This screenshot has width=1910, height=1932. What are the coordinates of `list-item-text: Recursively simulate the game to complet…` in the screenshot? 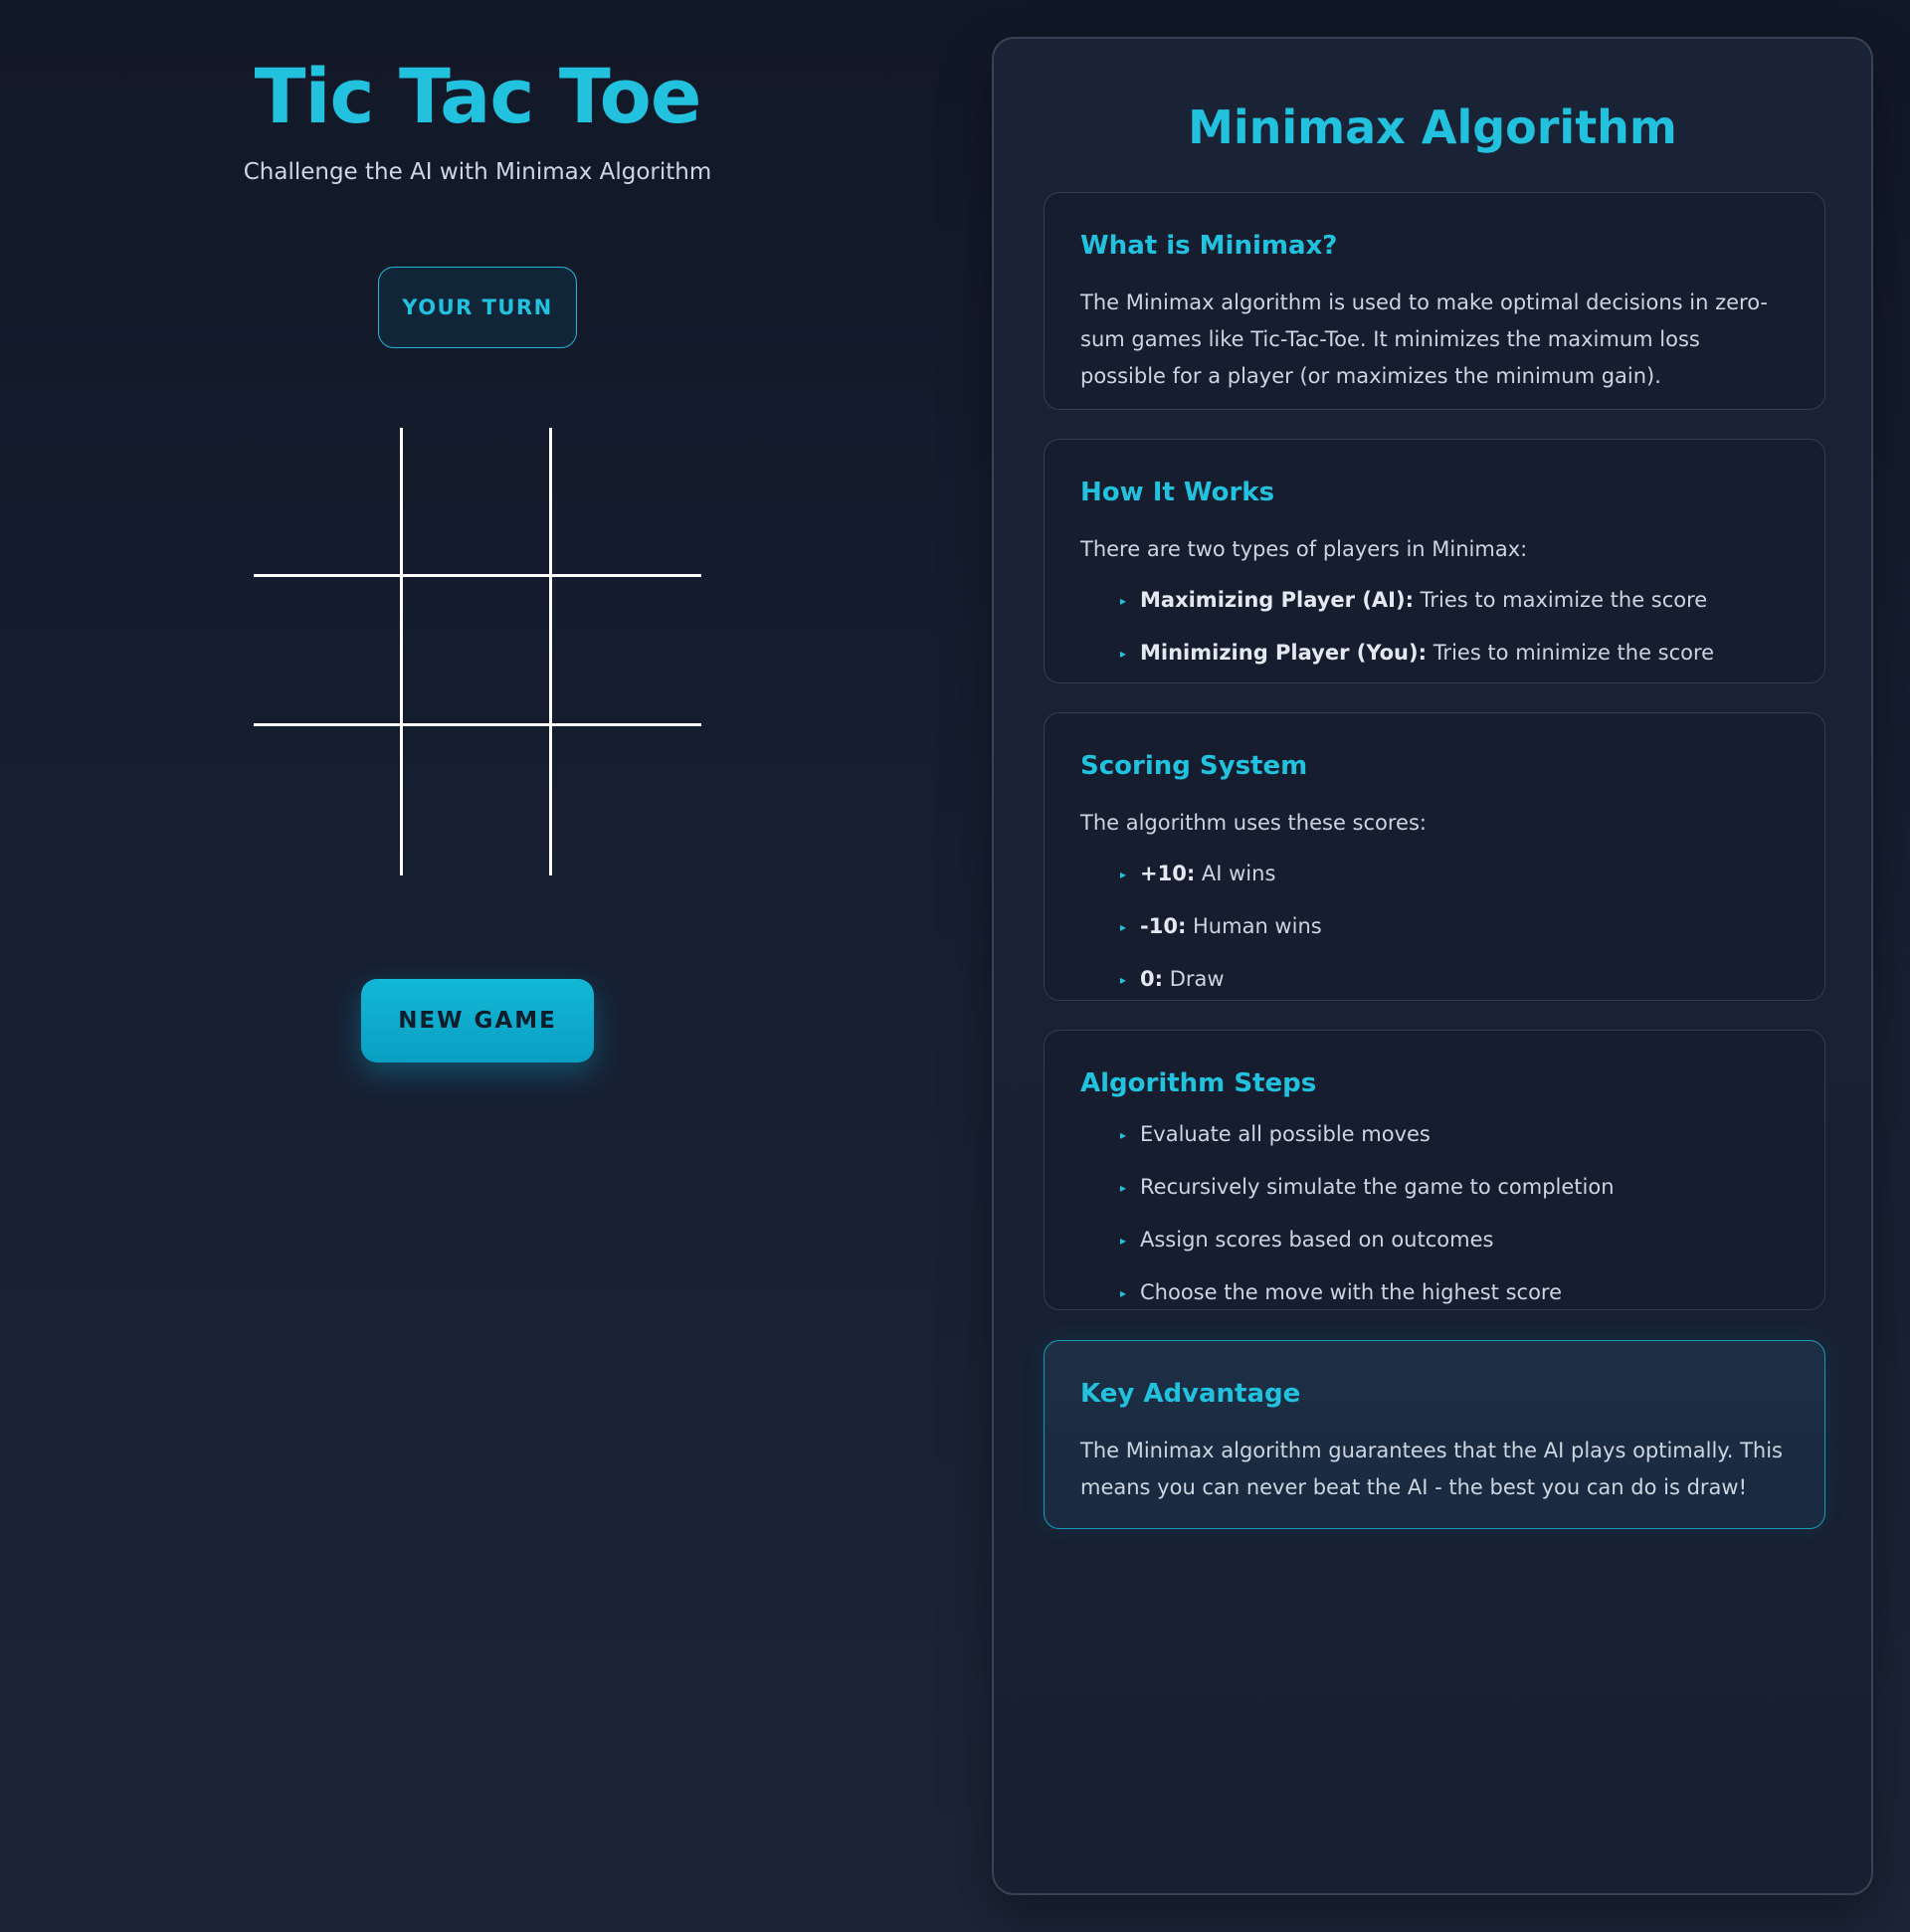 It's located at (1377, 1187).